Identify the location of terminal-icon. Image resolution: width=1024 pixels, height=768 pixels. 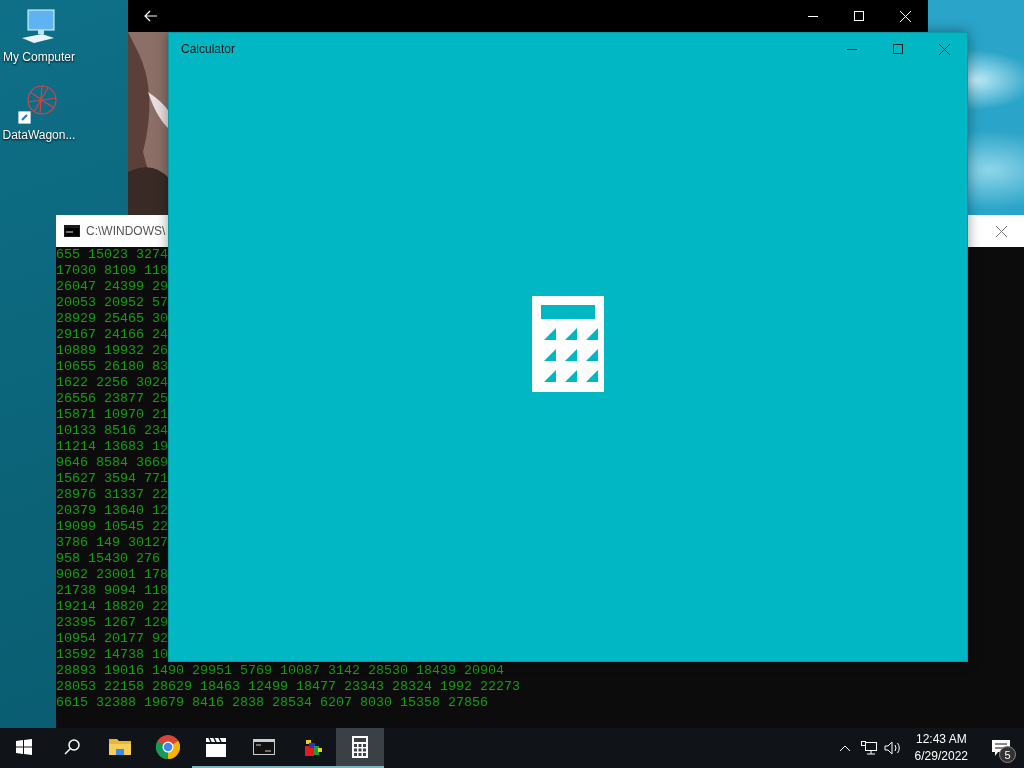
(264, 747).